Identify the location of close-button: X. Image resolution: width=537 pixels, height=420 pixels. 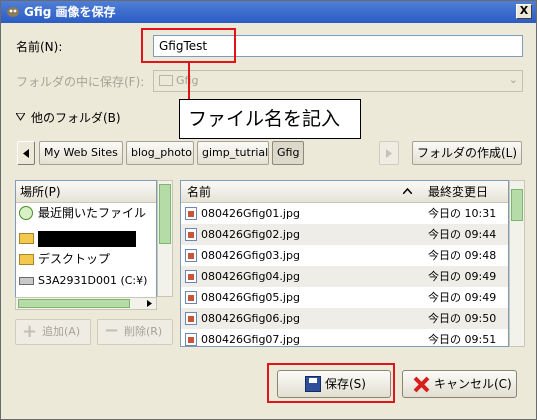
(524, 11).